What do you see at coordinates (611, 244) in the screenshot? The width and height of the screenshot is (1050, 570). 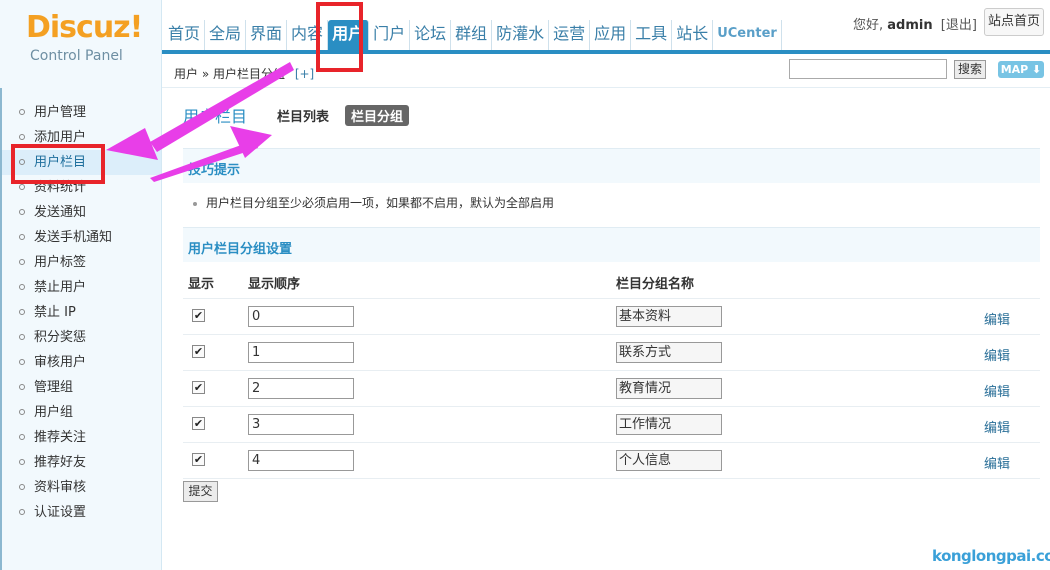 I see `settings-header: 用户栏目分组设置` at bounding box center [611, 244].